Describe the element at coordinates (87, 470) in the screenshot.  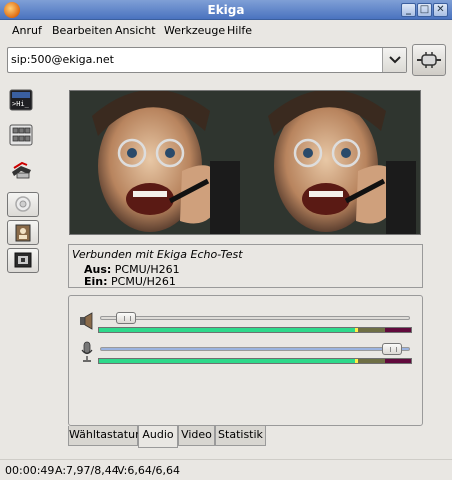
I see `audio-bandwidth: A:7,97/8,44` at that location.